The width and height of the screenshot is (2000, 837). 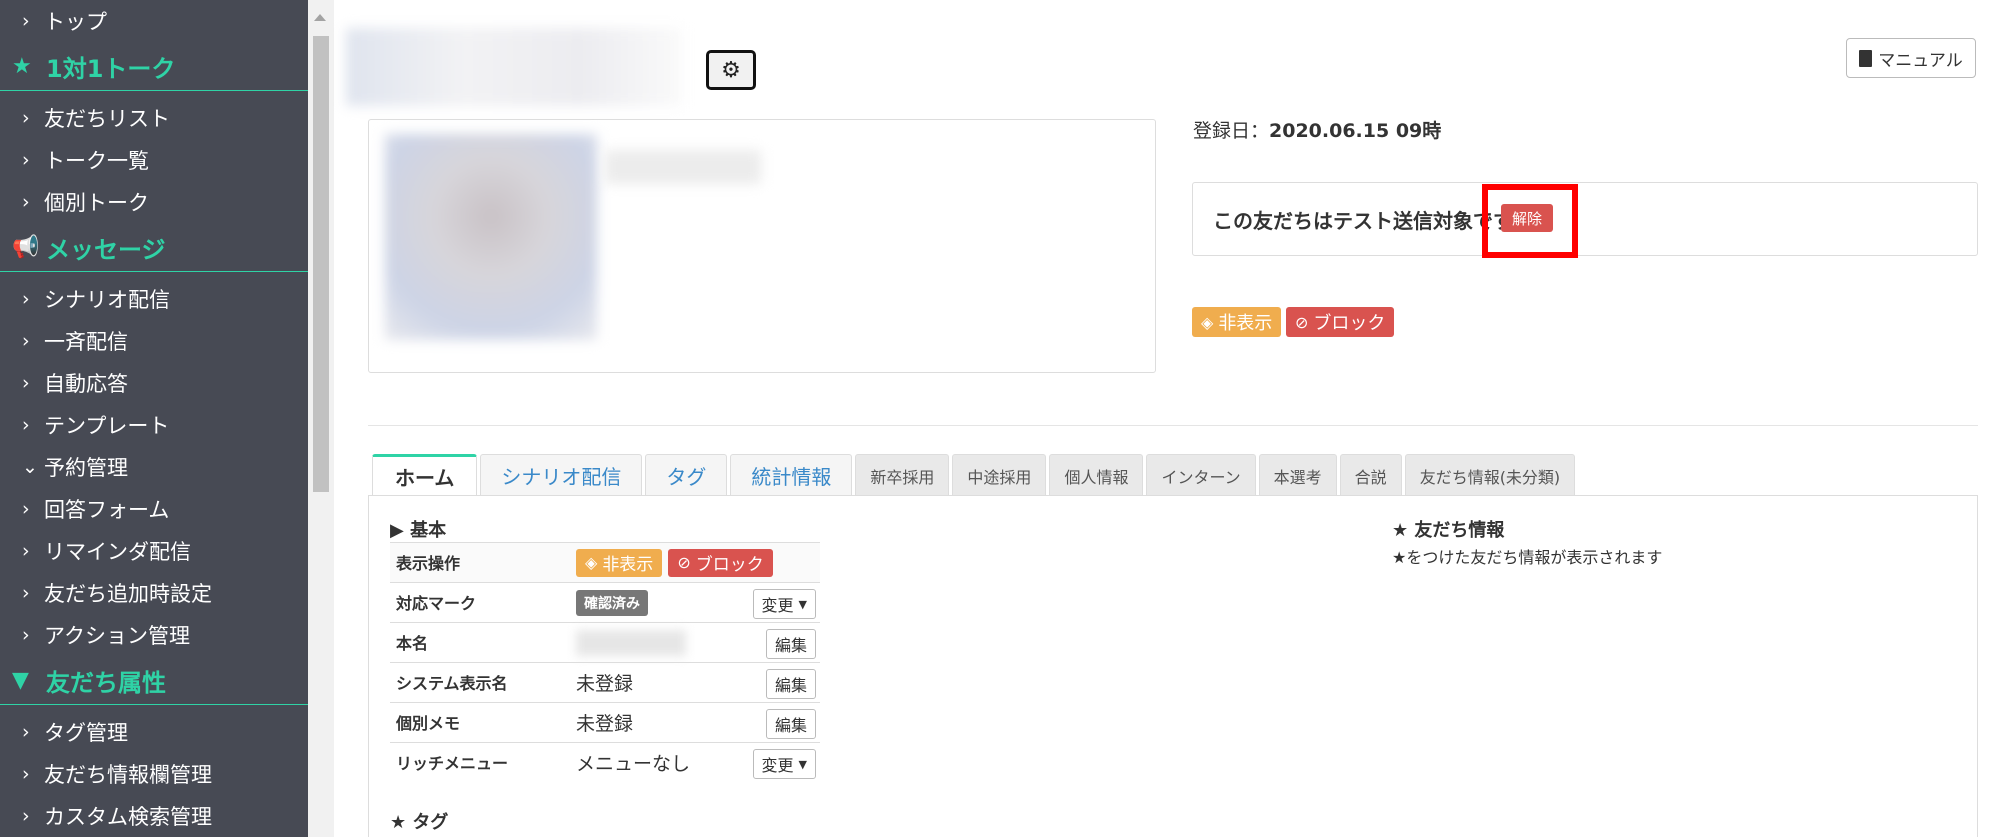 What do you see at coordinates (30, 467) in the screenshot?
I see `chevron-down-icon: ⌄` at bounding box center [30, 467].